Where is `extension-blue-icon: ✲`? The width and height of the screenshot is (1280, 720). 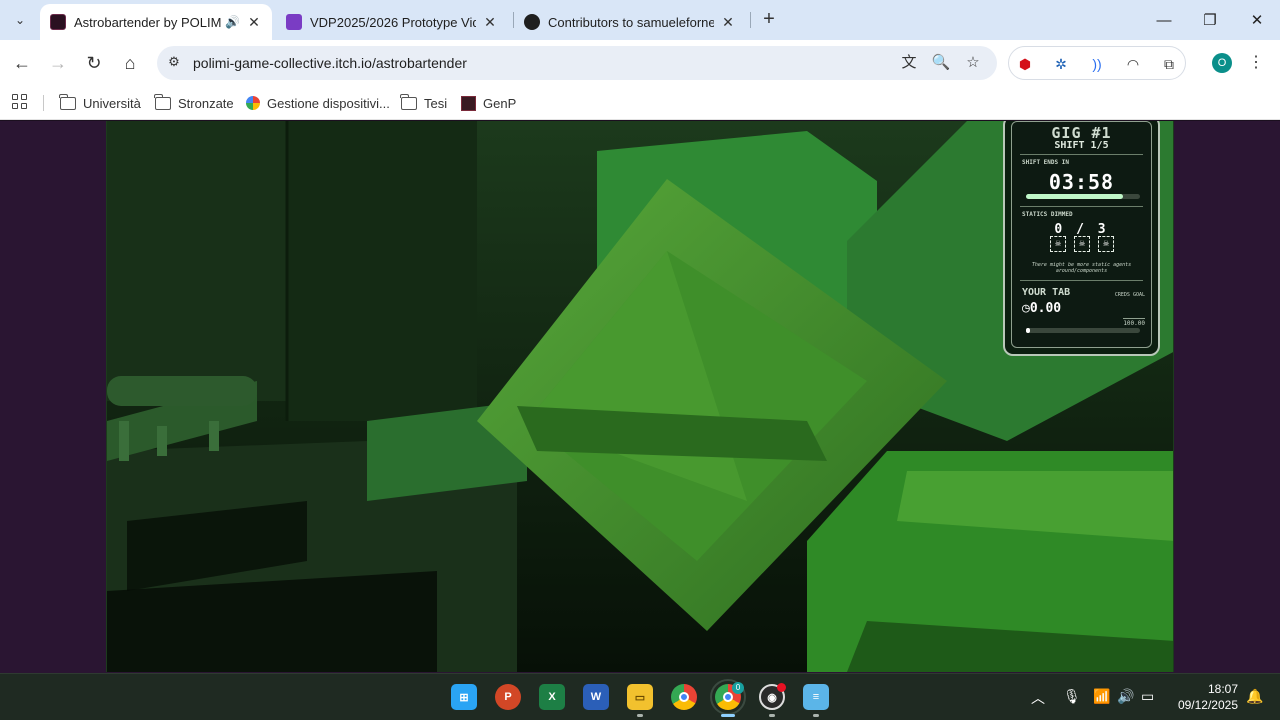
extension-blue-icon: ✲ is located at coordinates (1061, 64).